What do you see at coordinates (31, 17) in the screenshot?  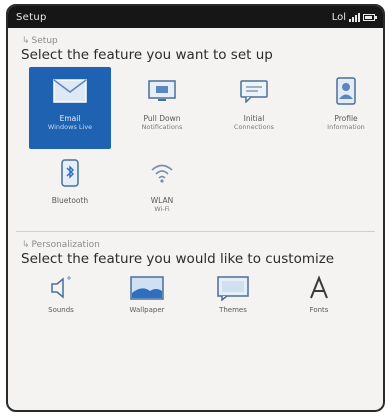 I see `status-title: Setup` at bounding box center [31, 17].